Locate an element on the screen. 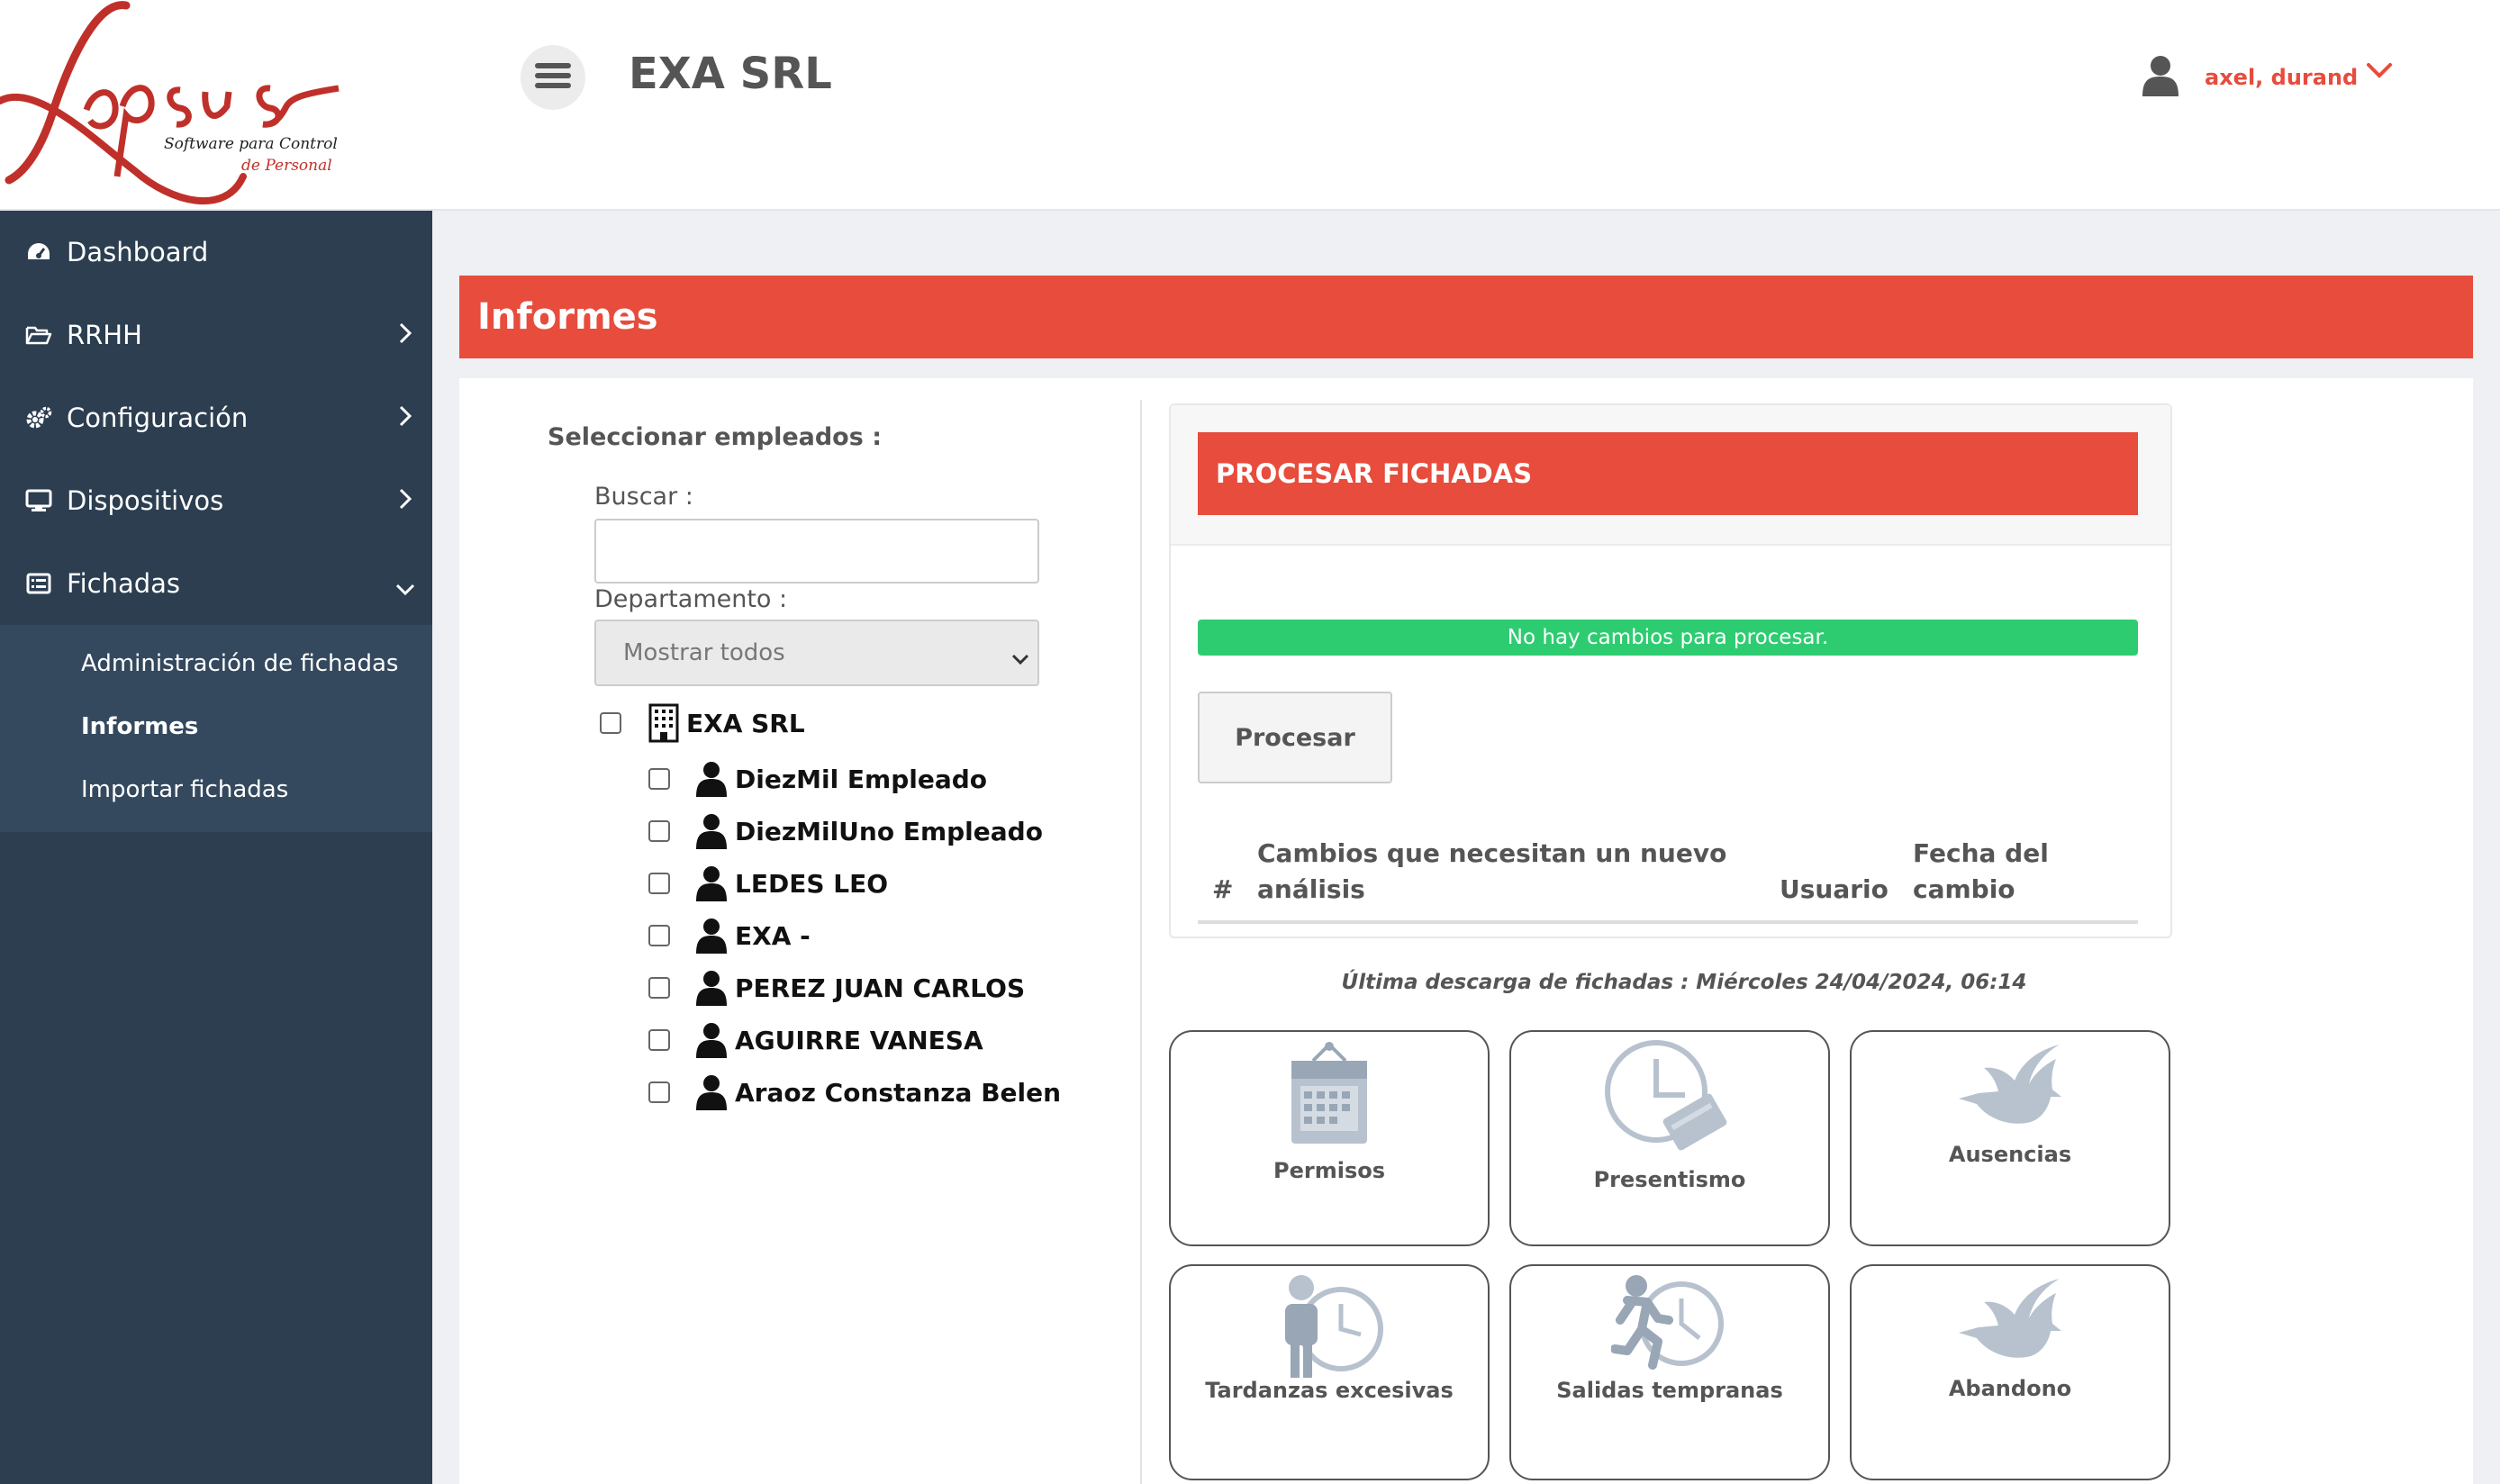 The image size is (2500, 1484). employee-name: PEREZ JUAN CARLOS is located at coordinates (880, 988).